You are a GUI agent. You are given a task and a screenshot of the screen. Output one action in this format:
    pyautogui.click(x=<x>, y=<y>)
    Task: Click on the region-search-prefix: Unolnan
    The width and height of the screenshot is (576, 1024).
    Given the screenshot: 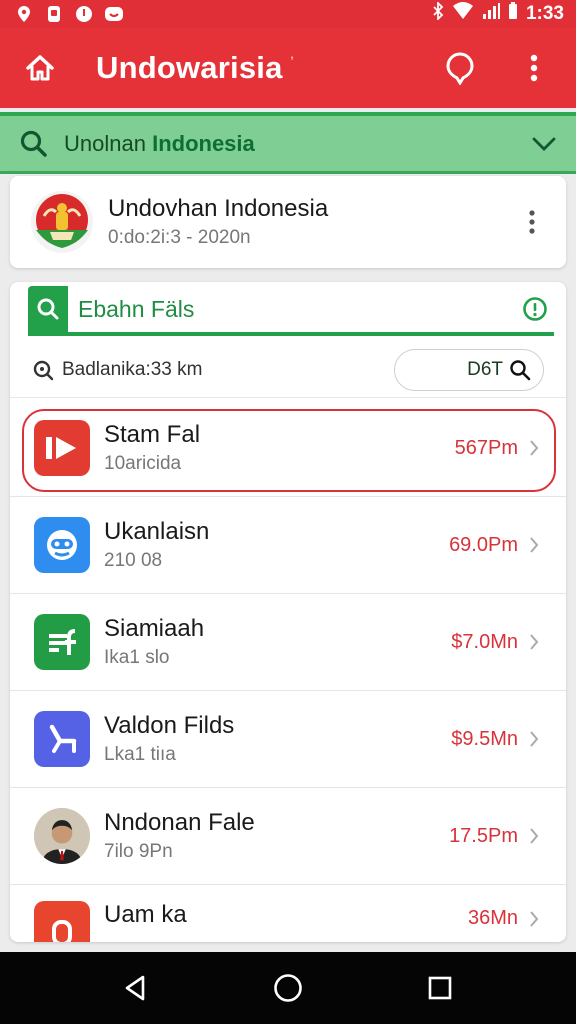 What is the action you would take?
    pyautogui.click(x=105, y=143)
    